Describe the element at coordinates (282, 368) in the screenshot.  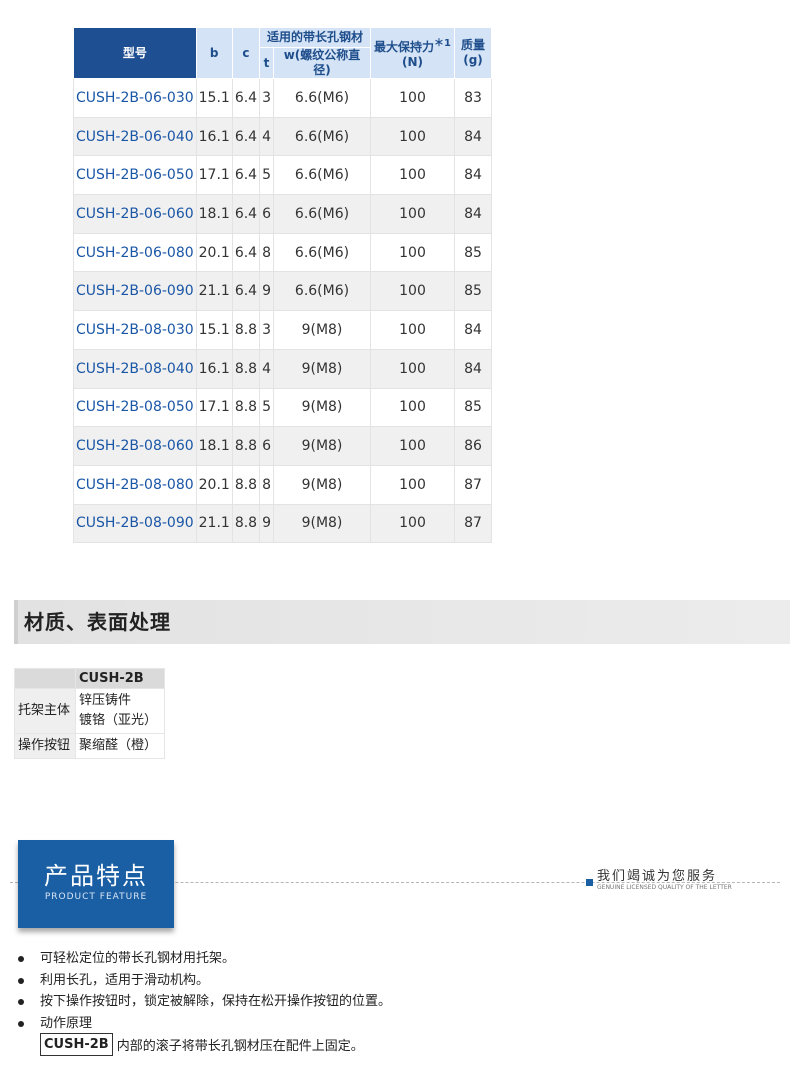
I see `spec-row: CUSH-2B-08-040 16.1 8.8 4 9(M8) 100 84` at that location.